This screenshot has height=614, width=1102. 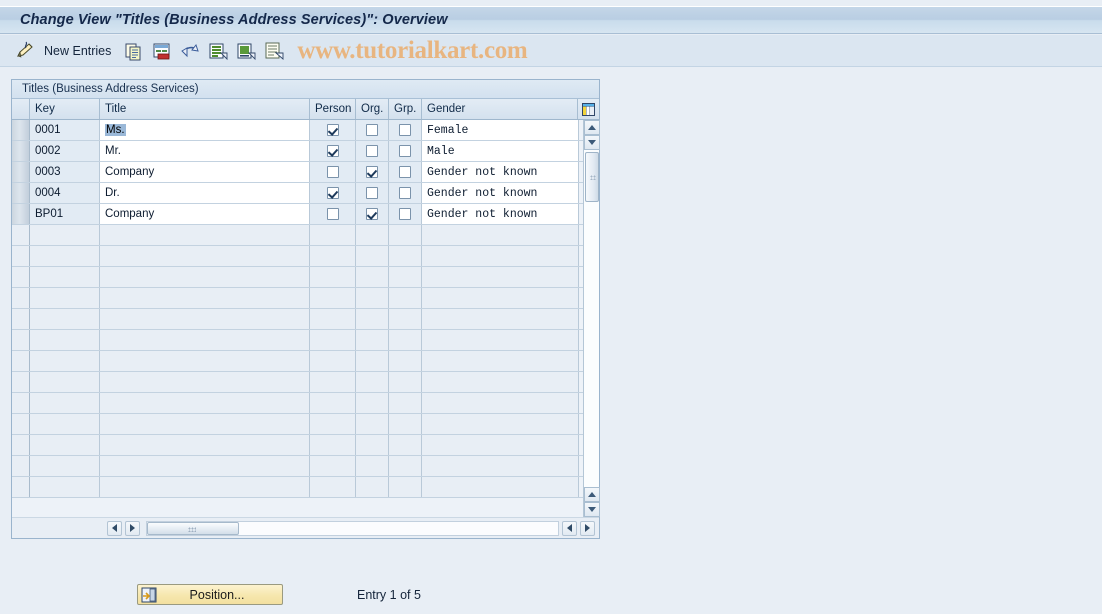 I want to click on org-checkbox, so click(x=372, y=172).